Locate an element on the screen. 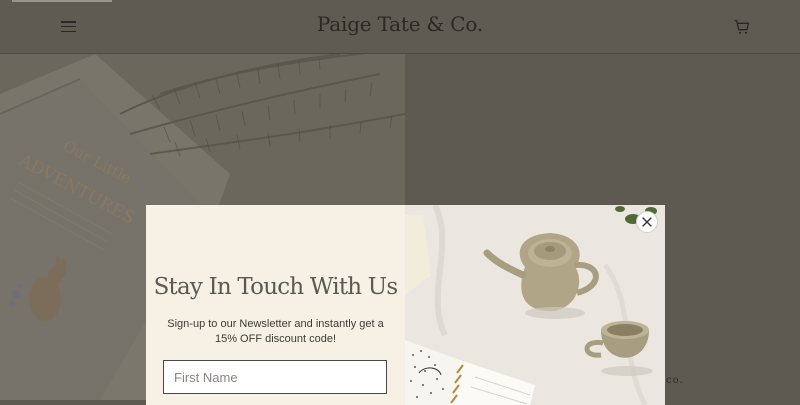 This screenshot has width=800, height=405. close-icon is located at coordinates (647, 222).